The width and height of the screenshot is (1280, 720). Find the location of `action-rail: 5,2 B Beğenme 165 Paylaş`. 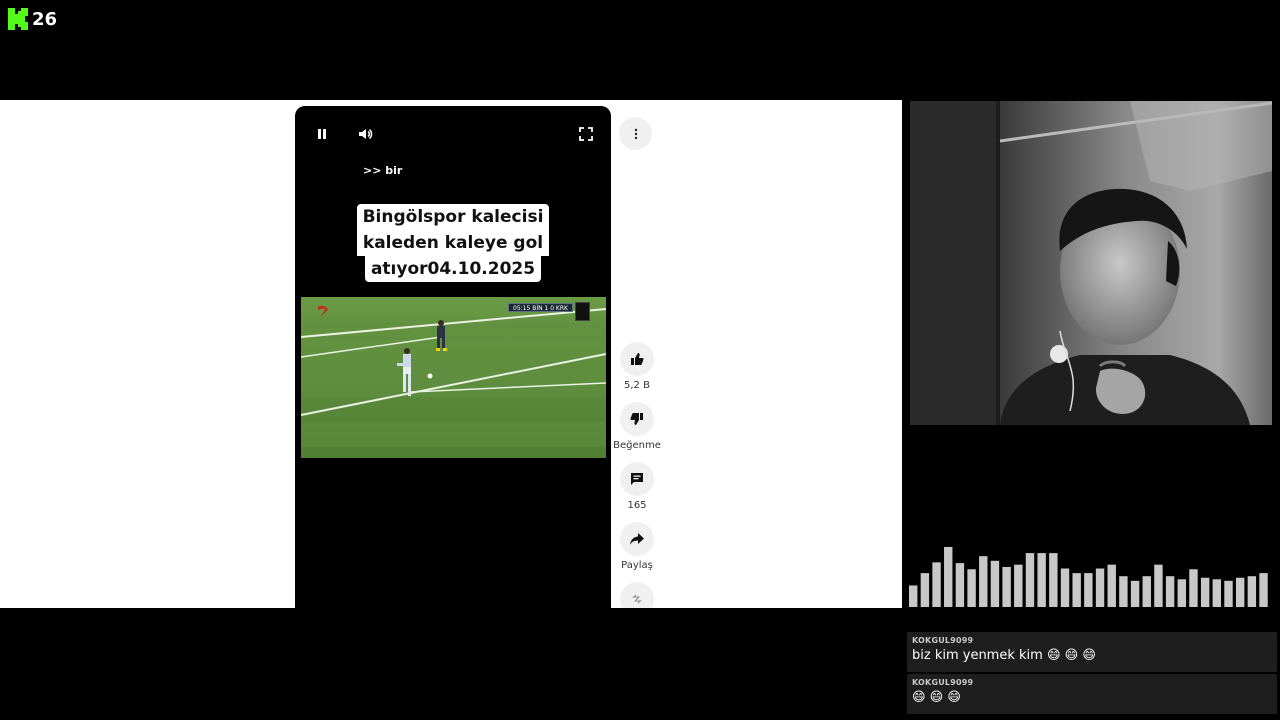

action-rail: 5,2 B Beğenme 165 Paylaş is located at coordinates (637, 354).